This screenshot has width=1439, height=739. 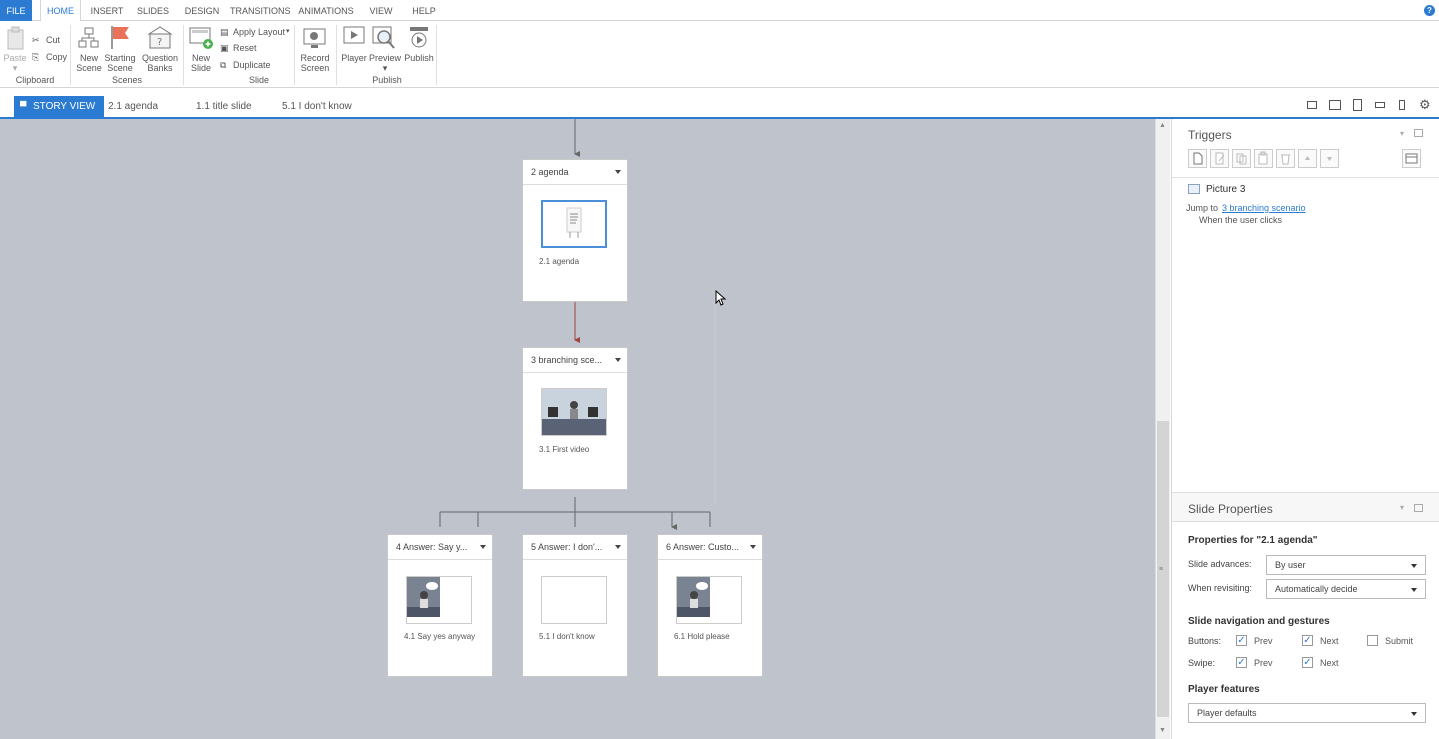 I want to click on layout-icon: ▤, so click(x=224, y=32).